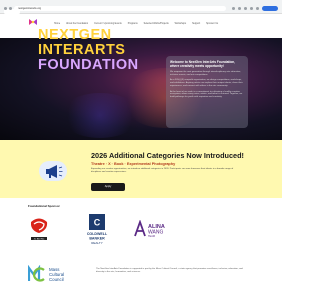 The width and height of the screenshot is (320, 287). What do you see at coordinates (100, 115) in the screenshot?
I see `hero-glow` at bounding box center [100, 115].